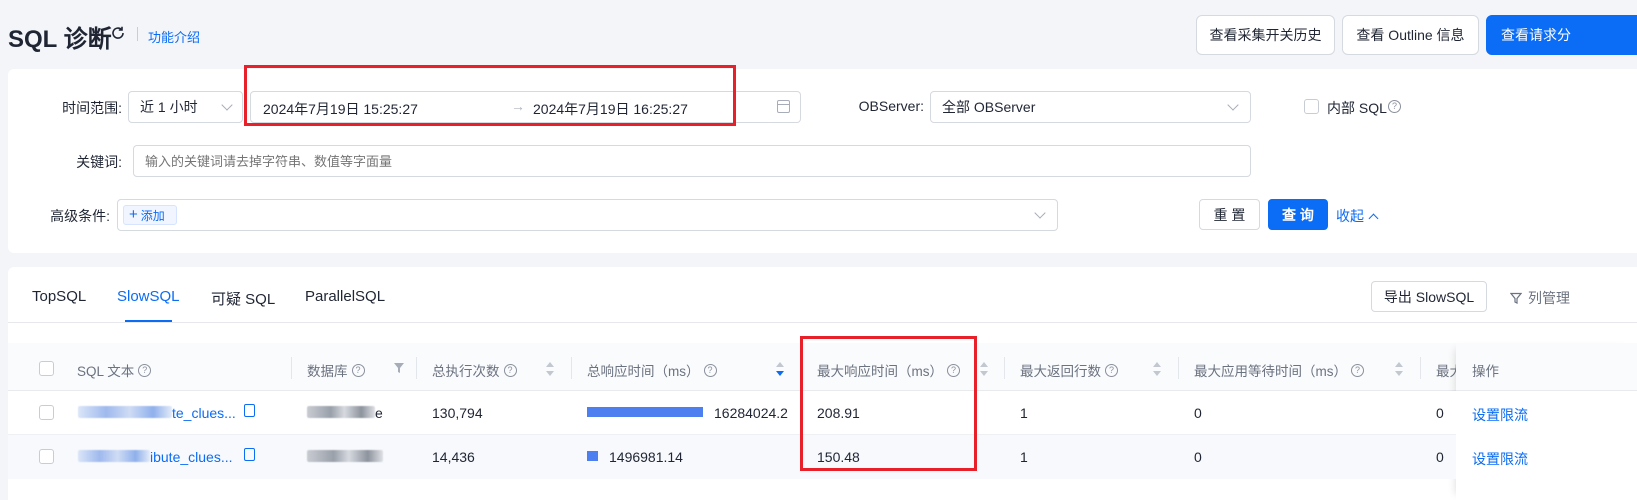 This screenshot has height=500, width=1637. I want to click on col-header-database: 数据库?, so click(336, 370).